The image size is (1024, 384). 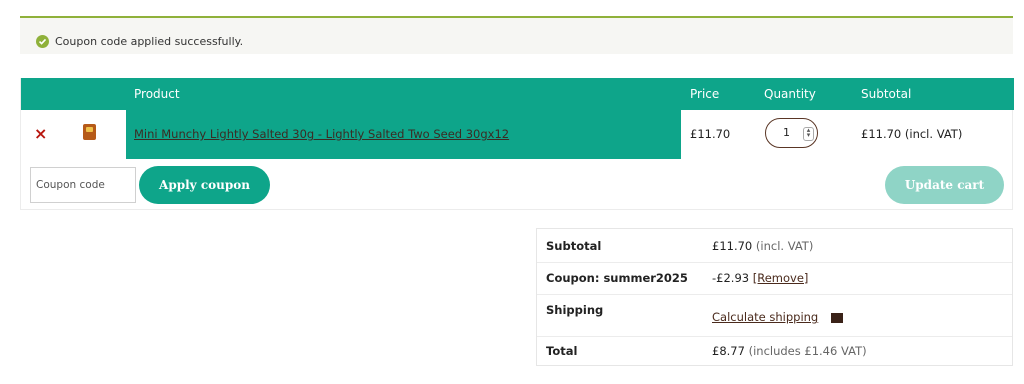 I want to click on totals-shipping-row: Shipping Calculate shipping, so click(x=774, y=315).